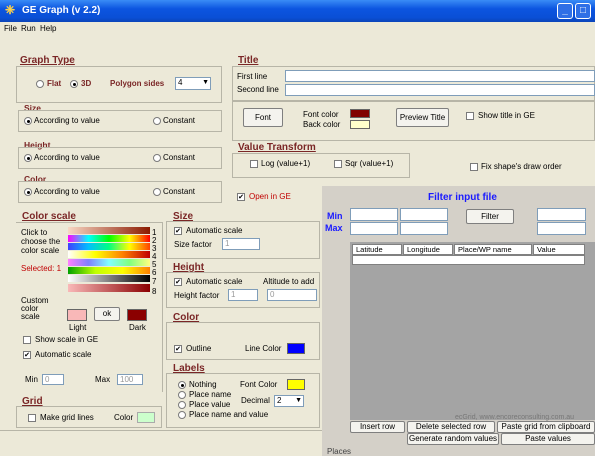 Image resolution: width=595 pixels, height=456 pixels. I want to click on filter-max-label: Max, so click(334, 228).